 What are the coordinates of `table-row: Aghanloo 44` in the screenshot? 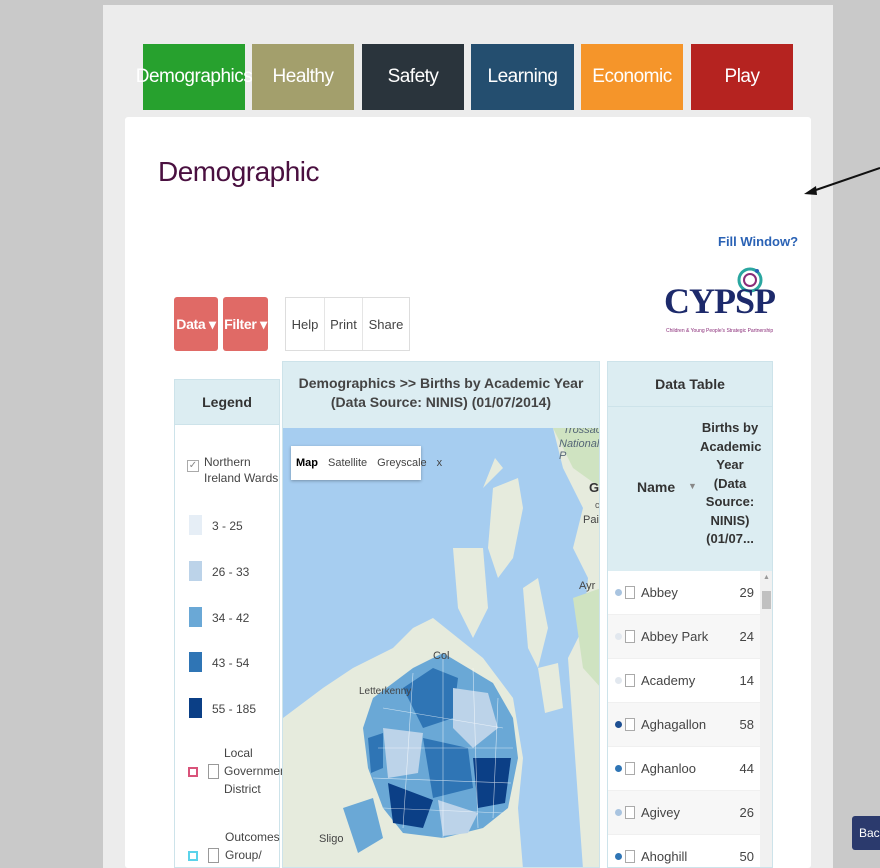 It's located at (684, 769).